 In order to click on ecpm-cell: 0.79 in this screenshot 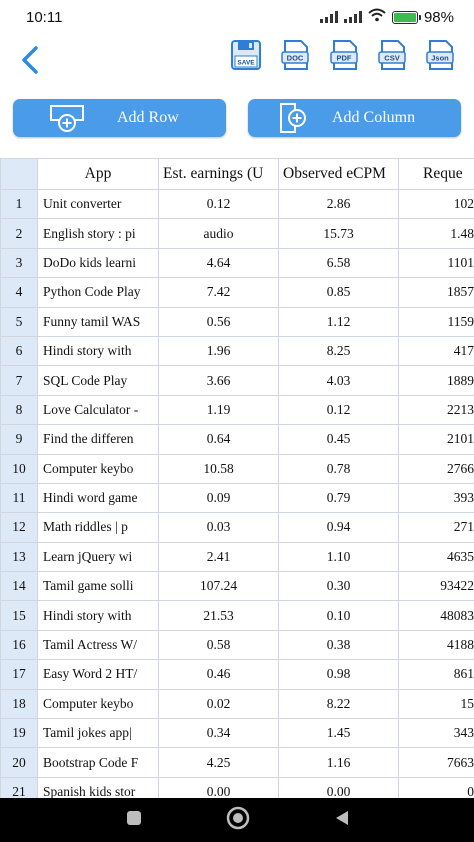, I will do `click(338, 498)`.